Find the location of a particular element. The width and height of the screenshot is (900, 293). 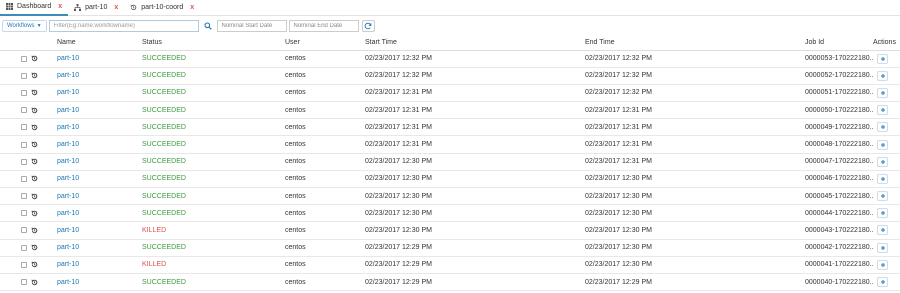

status-text: SUCCEEDED is located at coordinates (164, 162).